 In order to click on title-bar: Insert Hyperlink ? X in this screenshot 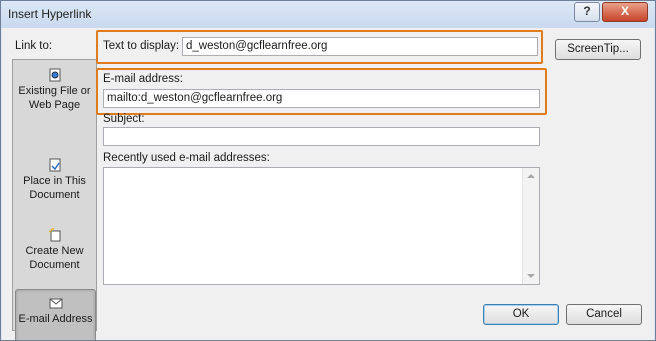, I will do `click(328, 14)`.